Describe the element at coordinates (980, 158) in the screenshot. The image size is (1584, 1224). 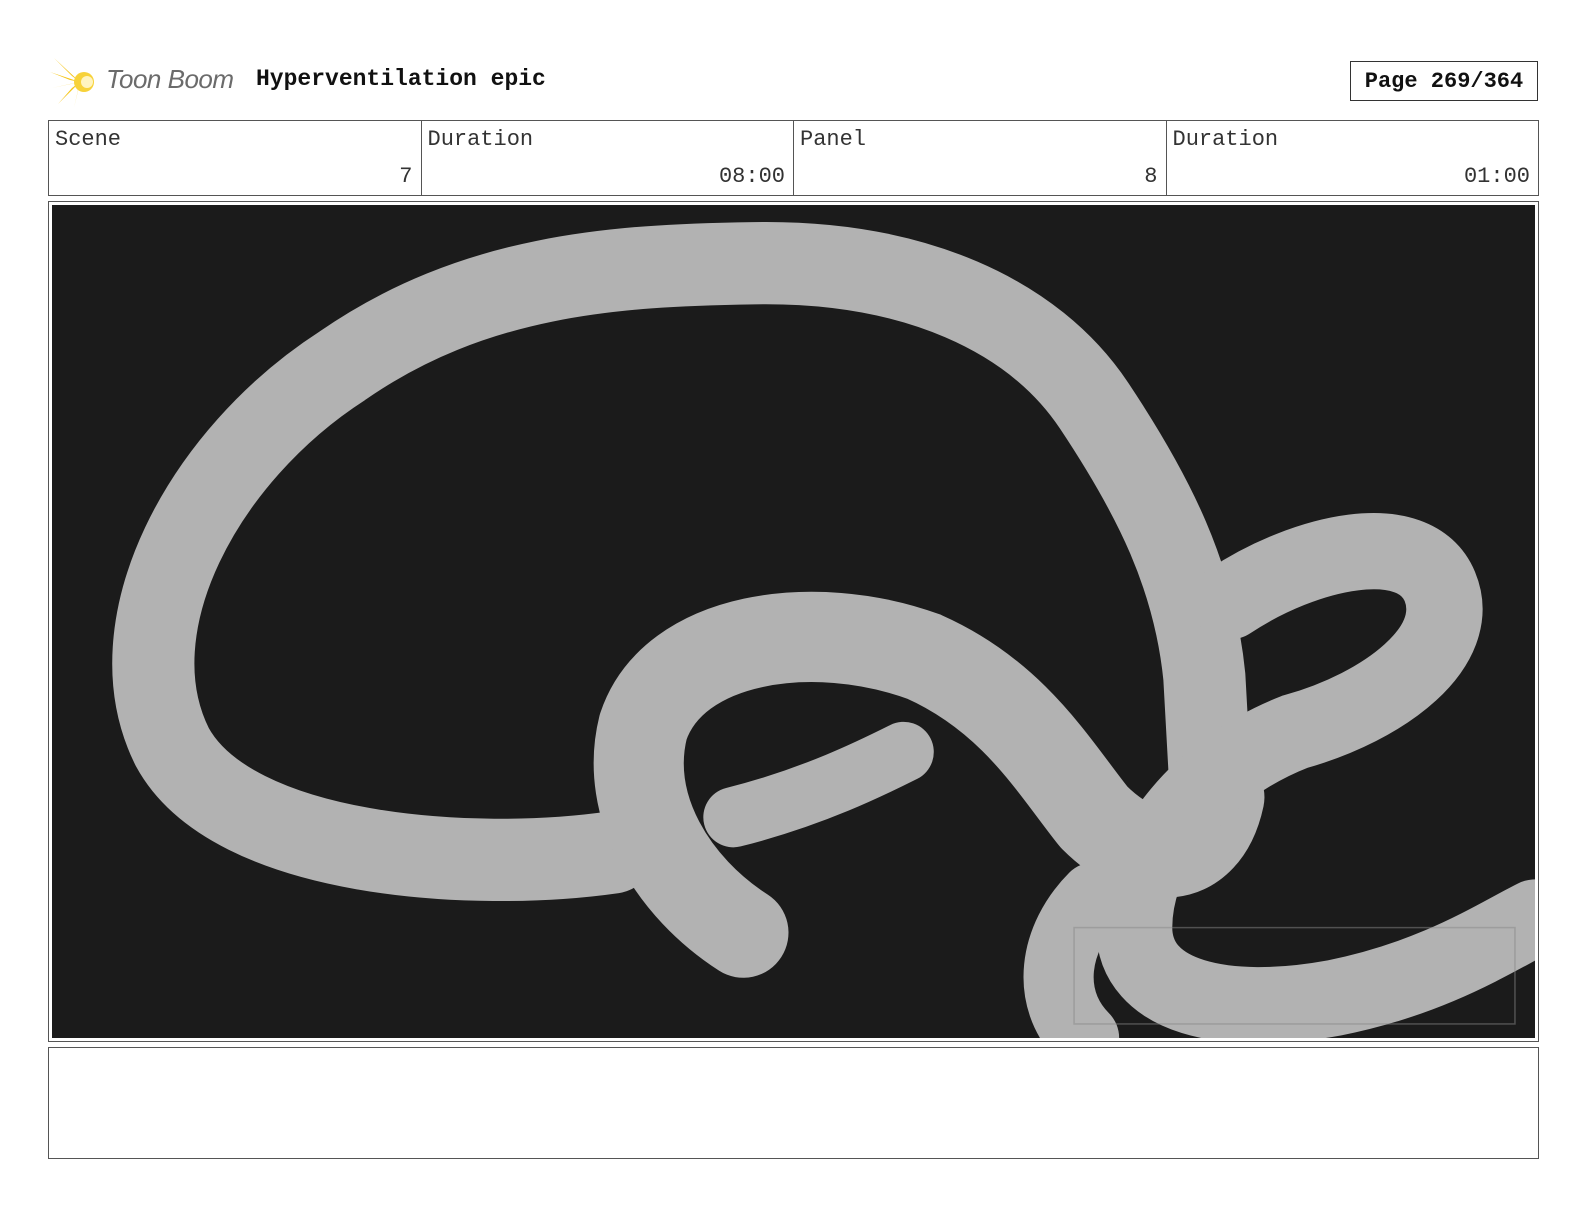
I see `panel-cell: Panel 8` at that location.